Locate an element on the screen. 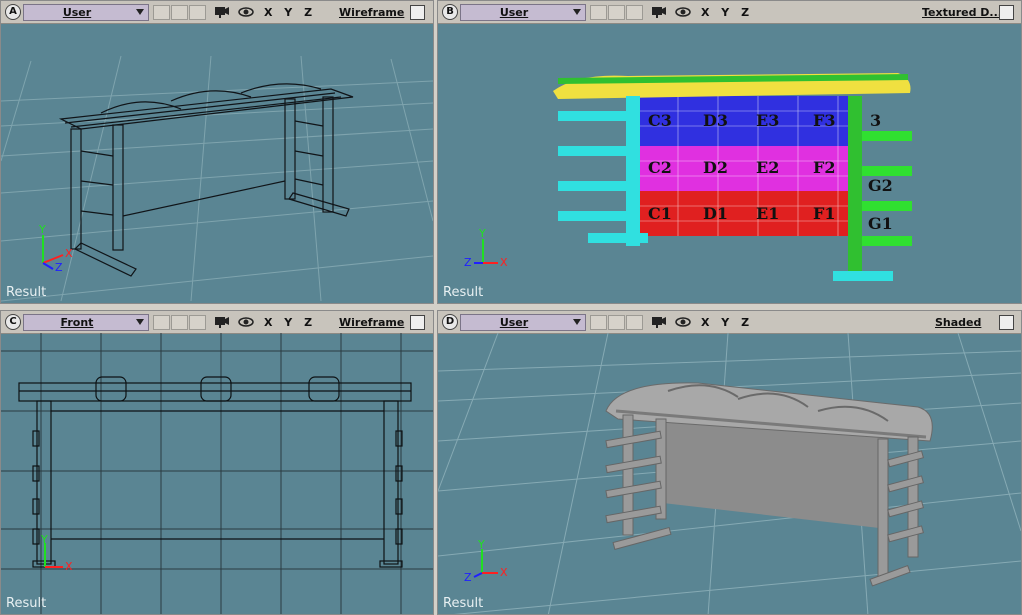  texture-label: G2 is located at coordinates (880, 185).